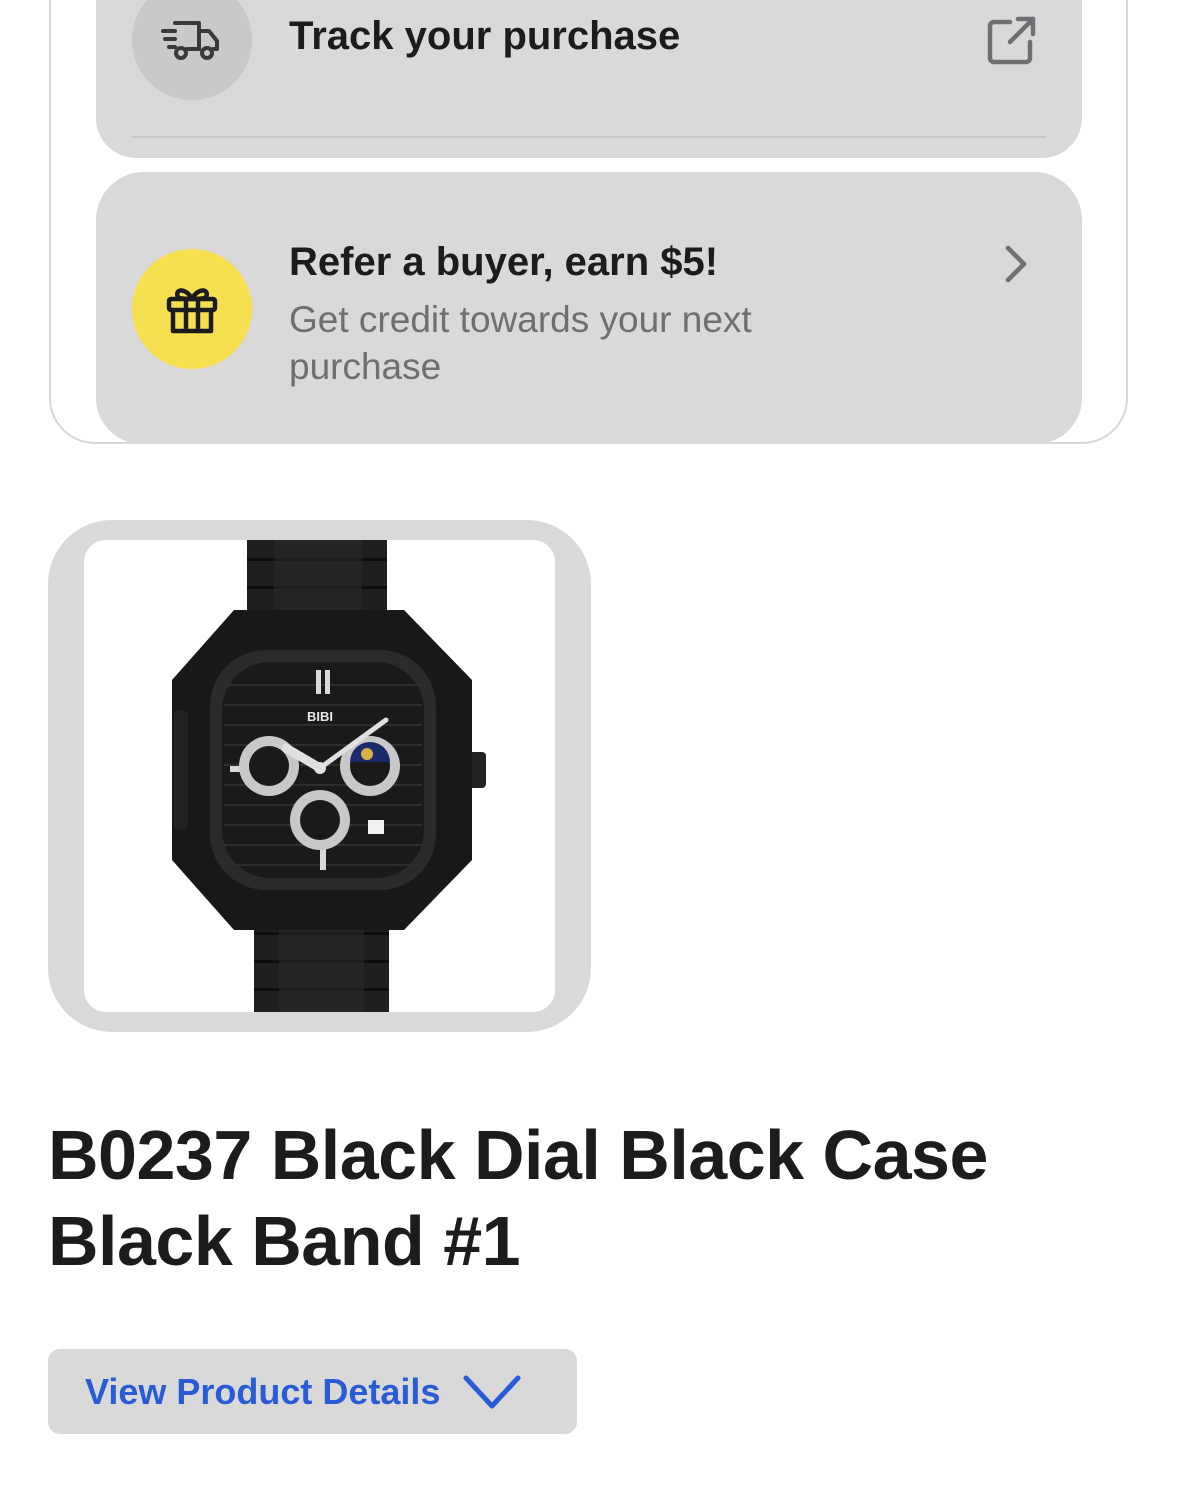 This screenshot has height=1498, width=1179. I want to click on dial-brand-text: BIBI, so click(320, 716).